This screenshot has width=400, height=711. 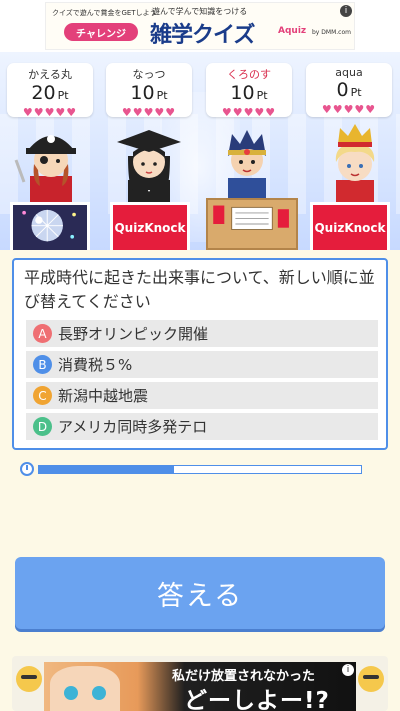 I want to click on bottom-ad-banner: 私だけ放置されなかった どーしよー!? i, so click(x=200, y=683).